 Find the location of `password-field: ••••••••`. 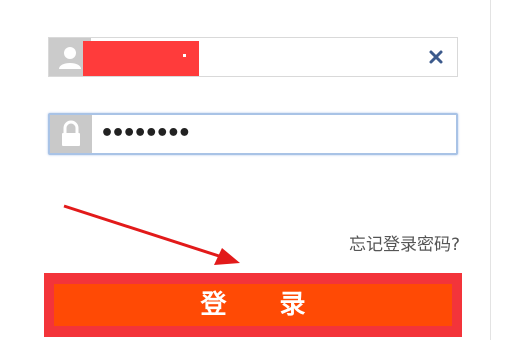

password-field: •••••••• is located at coordinates (253, 134).